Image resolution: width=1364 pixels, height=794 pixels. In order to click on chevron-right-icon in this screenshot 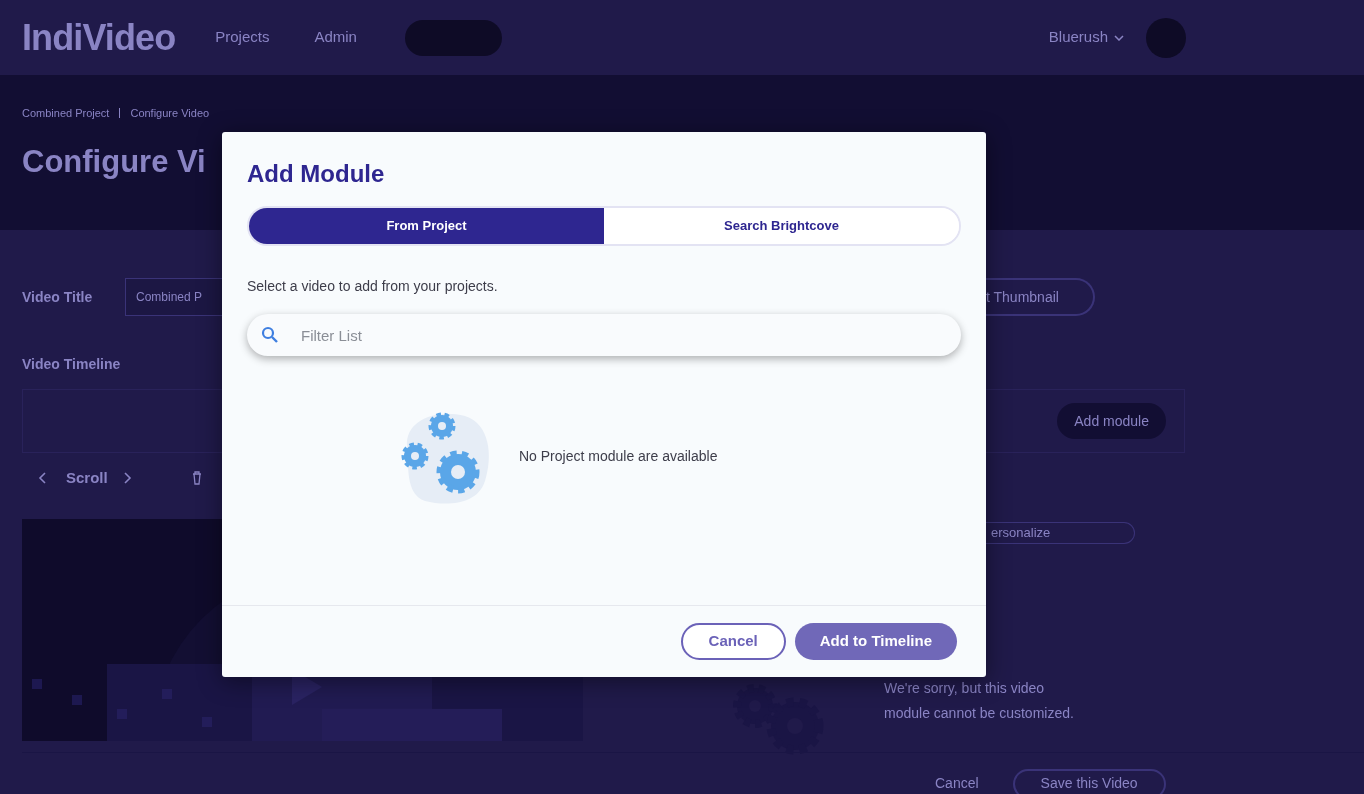, I will do `click(127, 478)`.